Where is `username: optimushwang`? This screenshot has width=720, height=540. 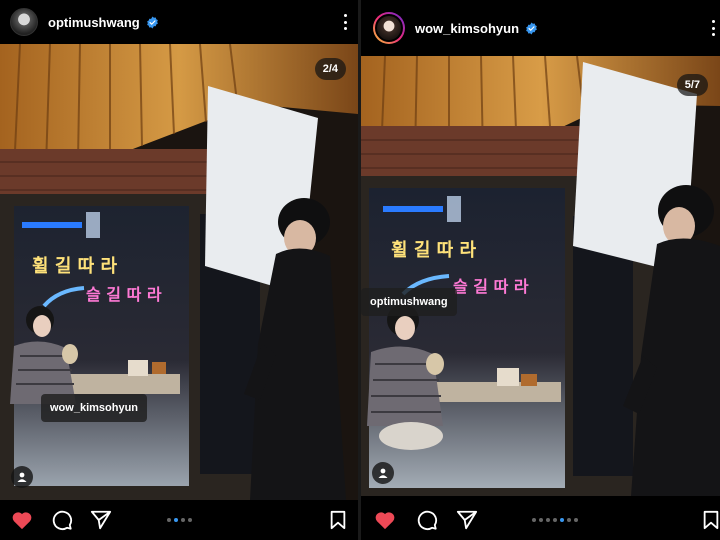 username: optimushwang is located at coordinates (94, 22).